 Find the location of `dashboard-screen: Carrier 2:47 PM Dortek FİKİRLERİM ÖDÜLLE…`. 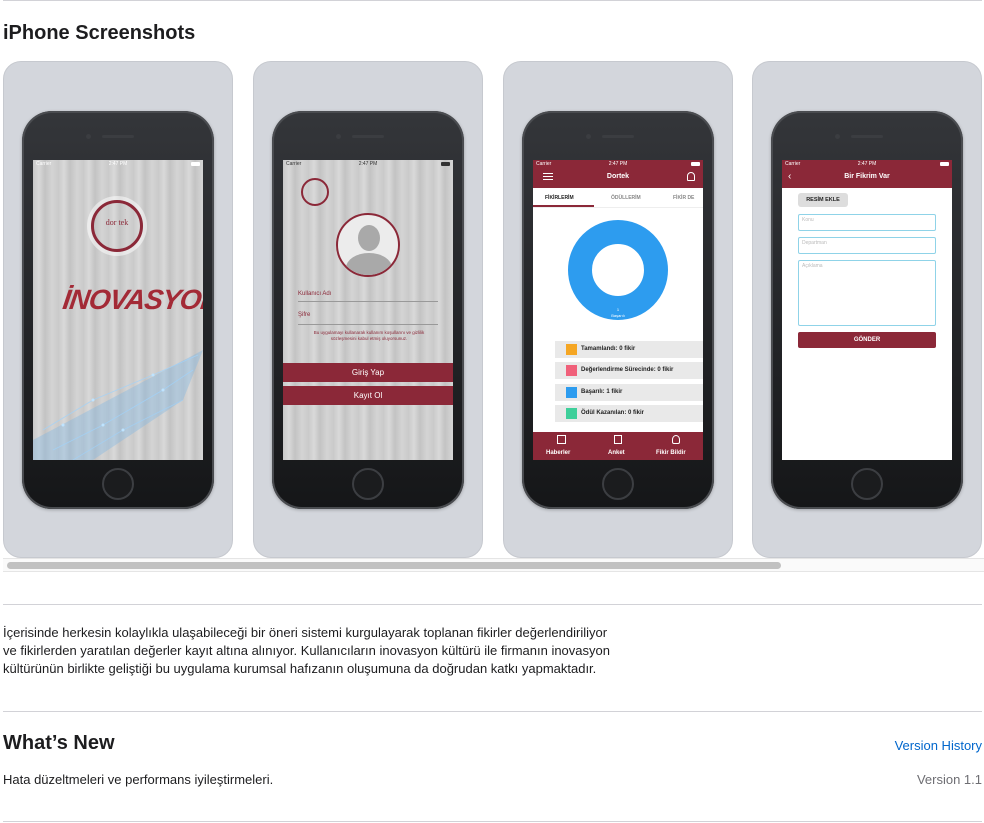

dashboard-screen: Carrier 2:47 PM Dortek FİKİRLERİM ÖDÜLLE… is located at coordinates (618, 310).